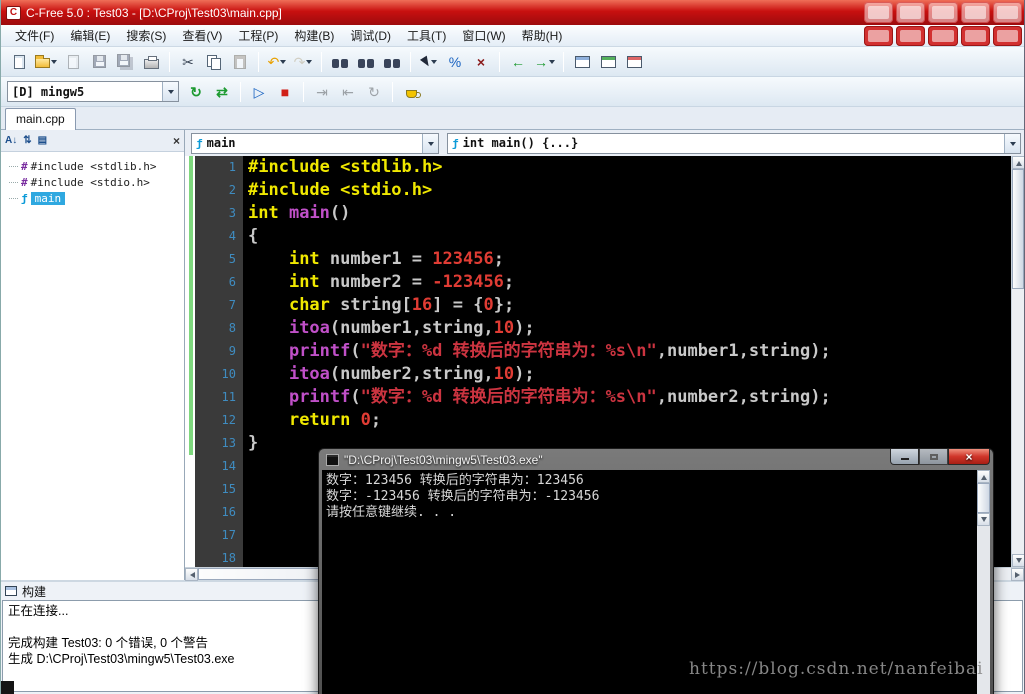 Image resolution: width=1025 pixels, height=694 pixels. I want to click on swap-icon: ⇄, so click(222, 91).